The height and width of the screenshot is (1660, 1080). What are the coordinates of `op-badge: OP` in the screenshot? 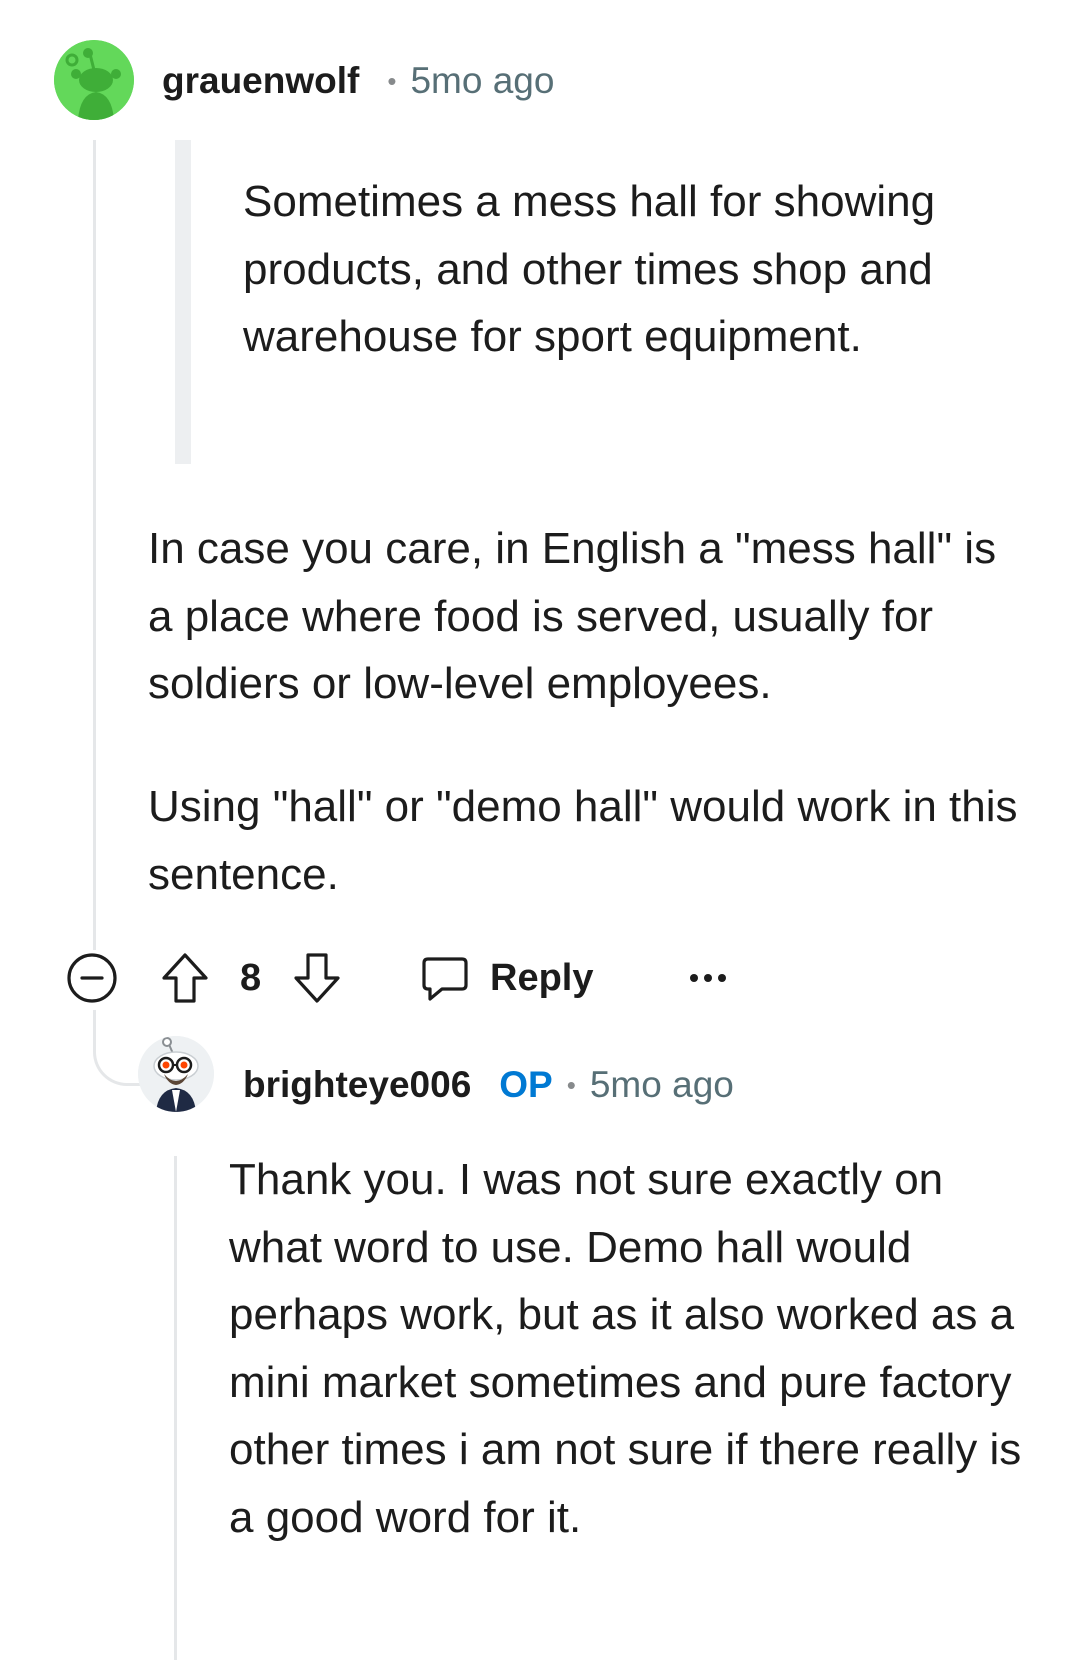 It's located at (526, 1084).